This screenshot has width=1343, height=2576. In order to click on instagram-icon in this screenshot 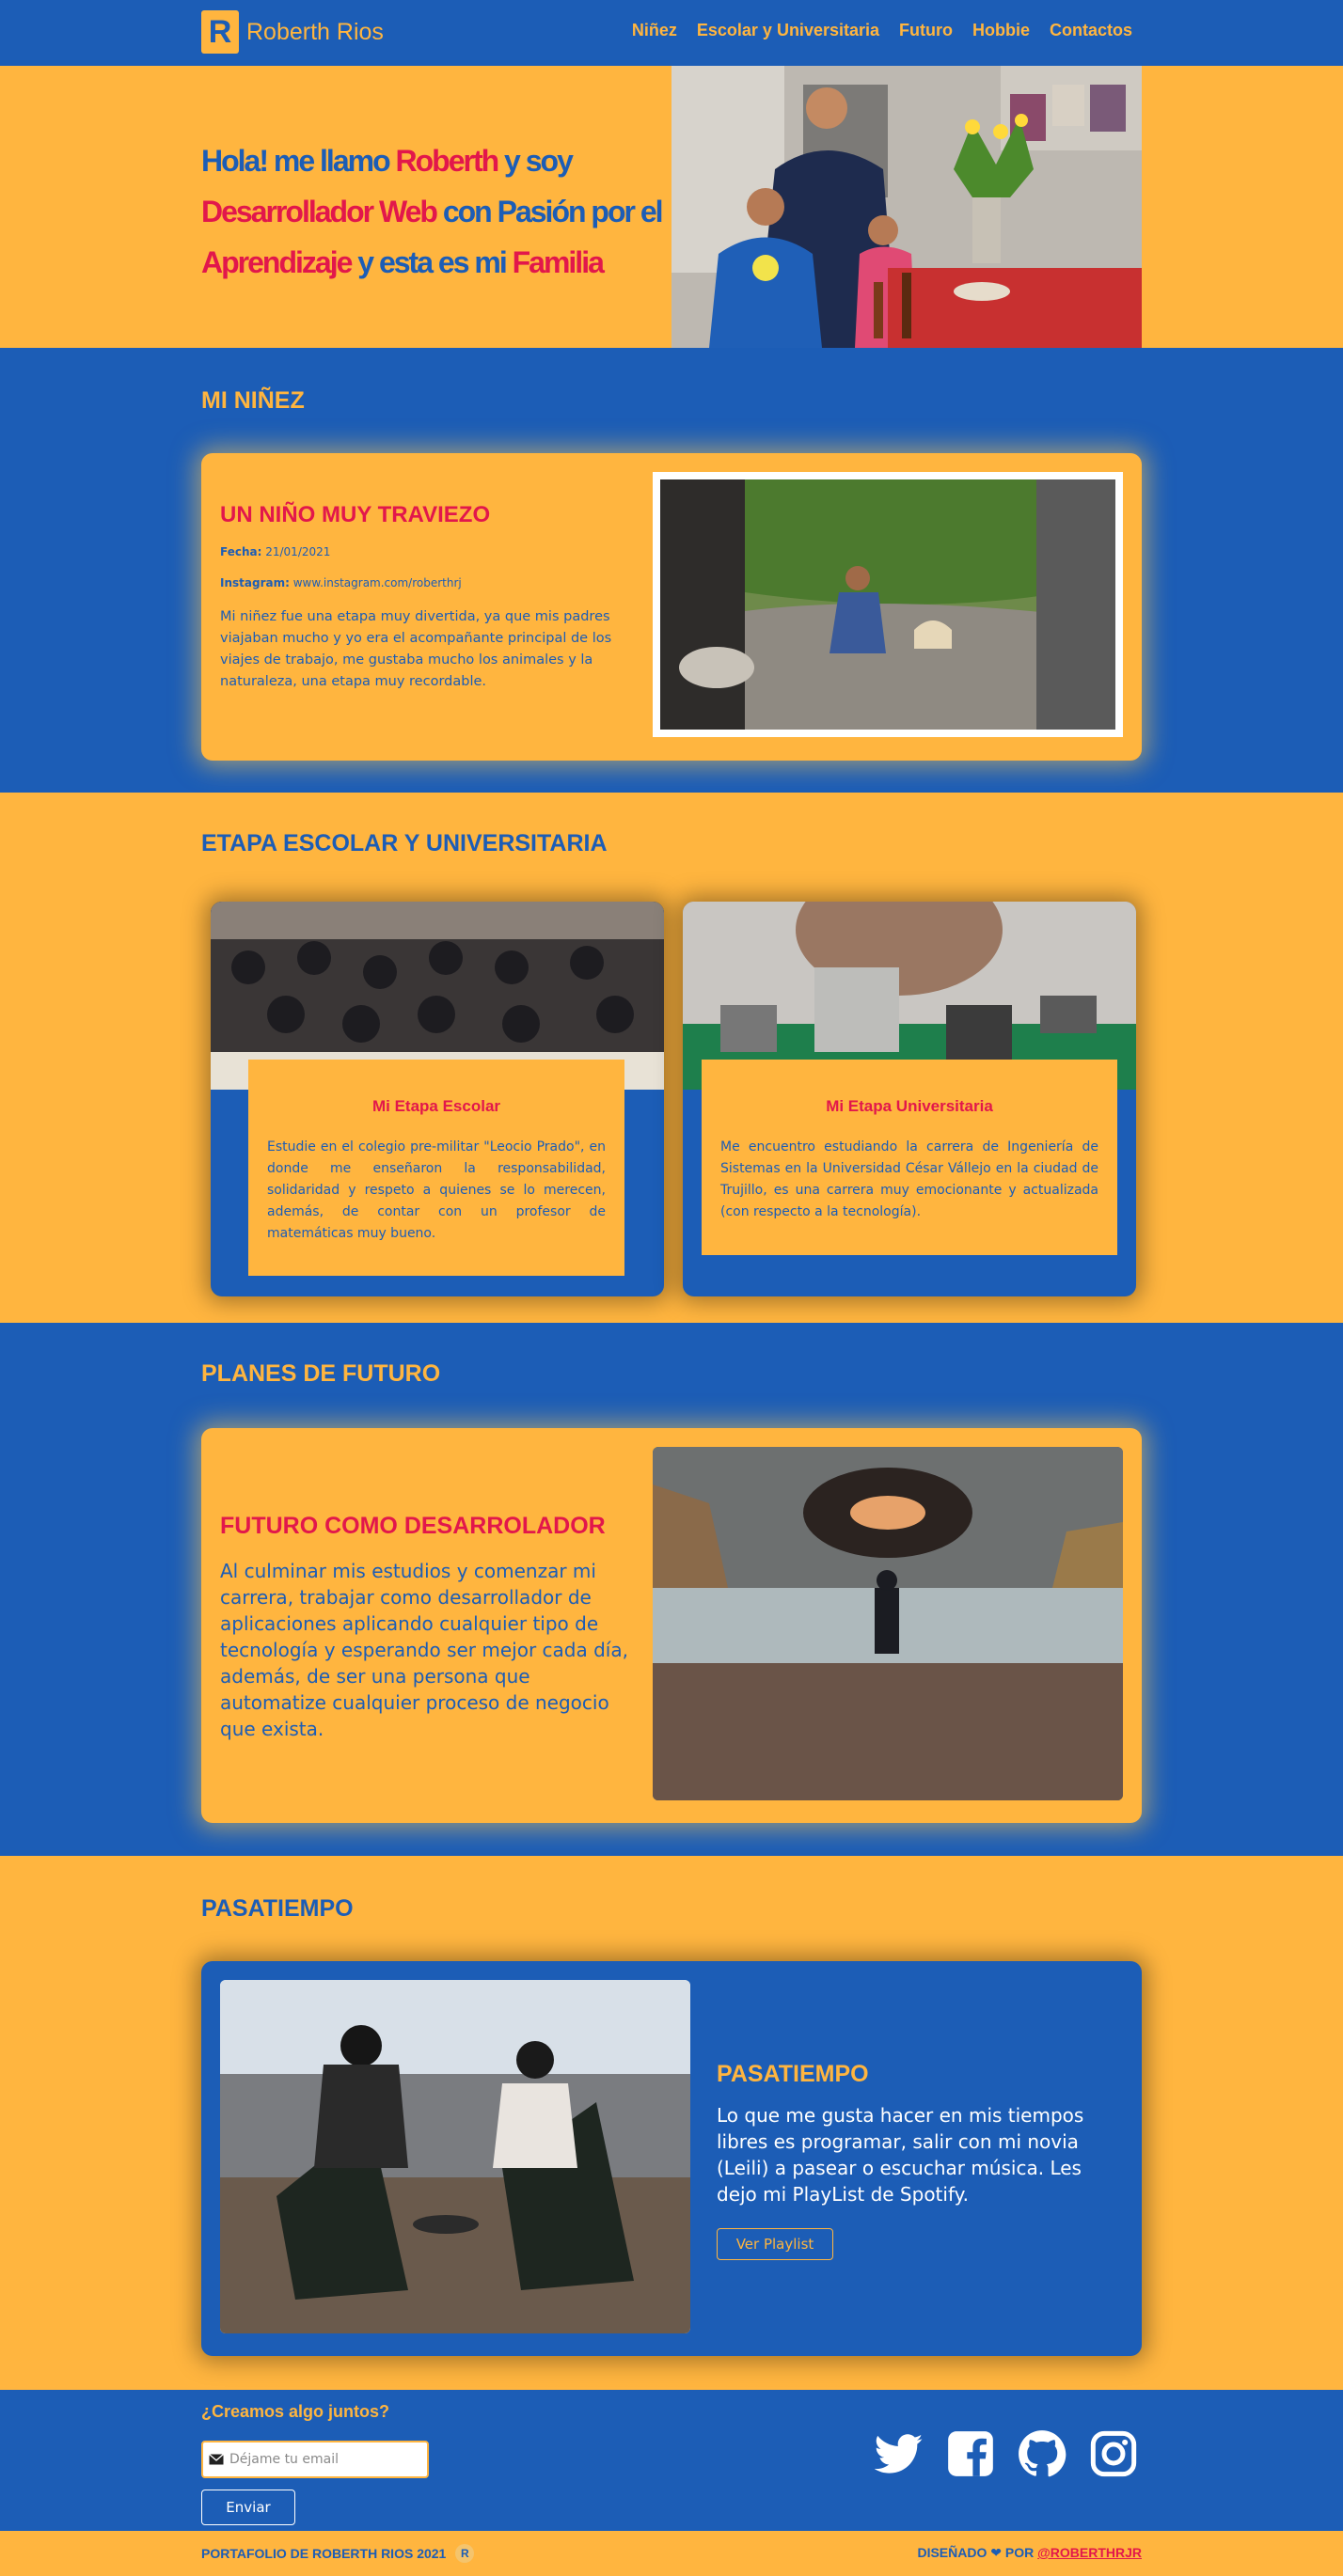, I will do `click(1113, 2454)`.